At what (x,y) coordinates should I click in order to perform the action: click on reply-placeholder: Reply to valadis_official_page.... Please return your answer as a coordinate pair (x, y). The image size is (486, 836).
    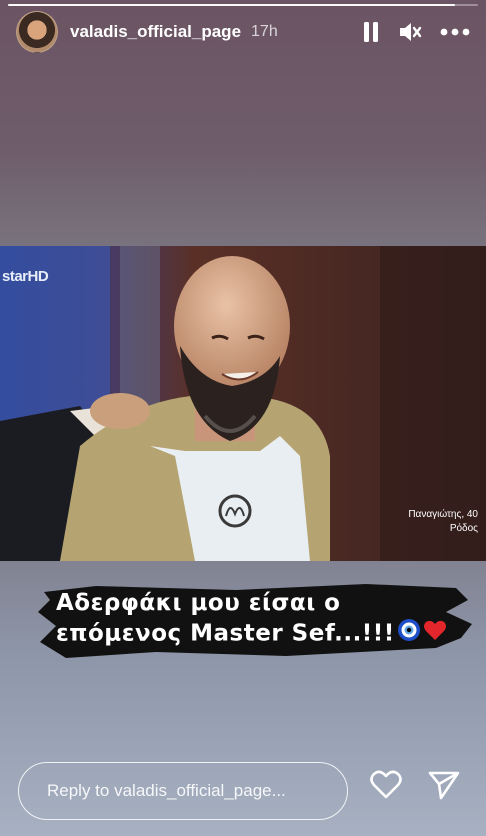
    Looking at the image, I should click on (166, 790).